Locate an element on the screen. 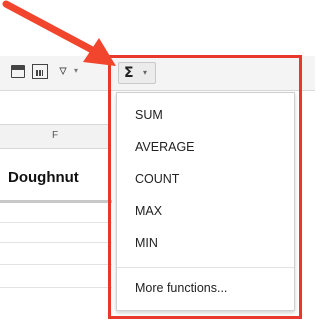  column-letter: F is located at coordinates (55, 135).